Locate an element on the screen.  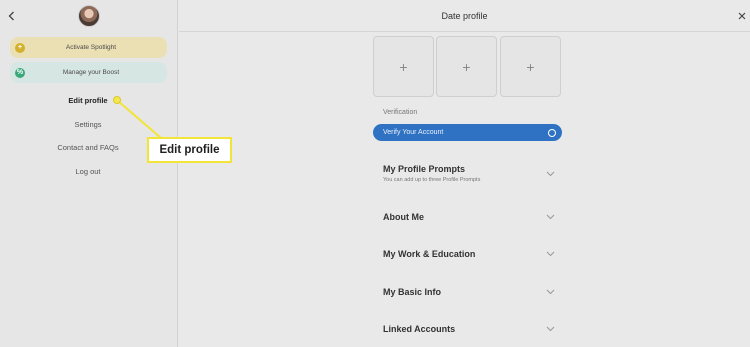
close-button is located at coordinates (742, 16).